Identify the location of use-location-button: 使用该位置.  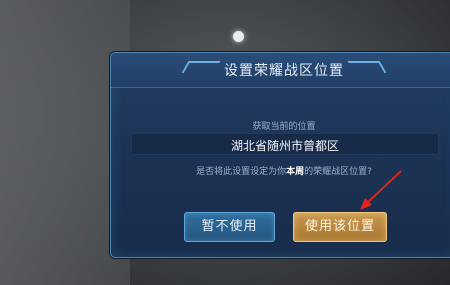
(340, 227).